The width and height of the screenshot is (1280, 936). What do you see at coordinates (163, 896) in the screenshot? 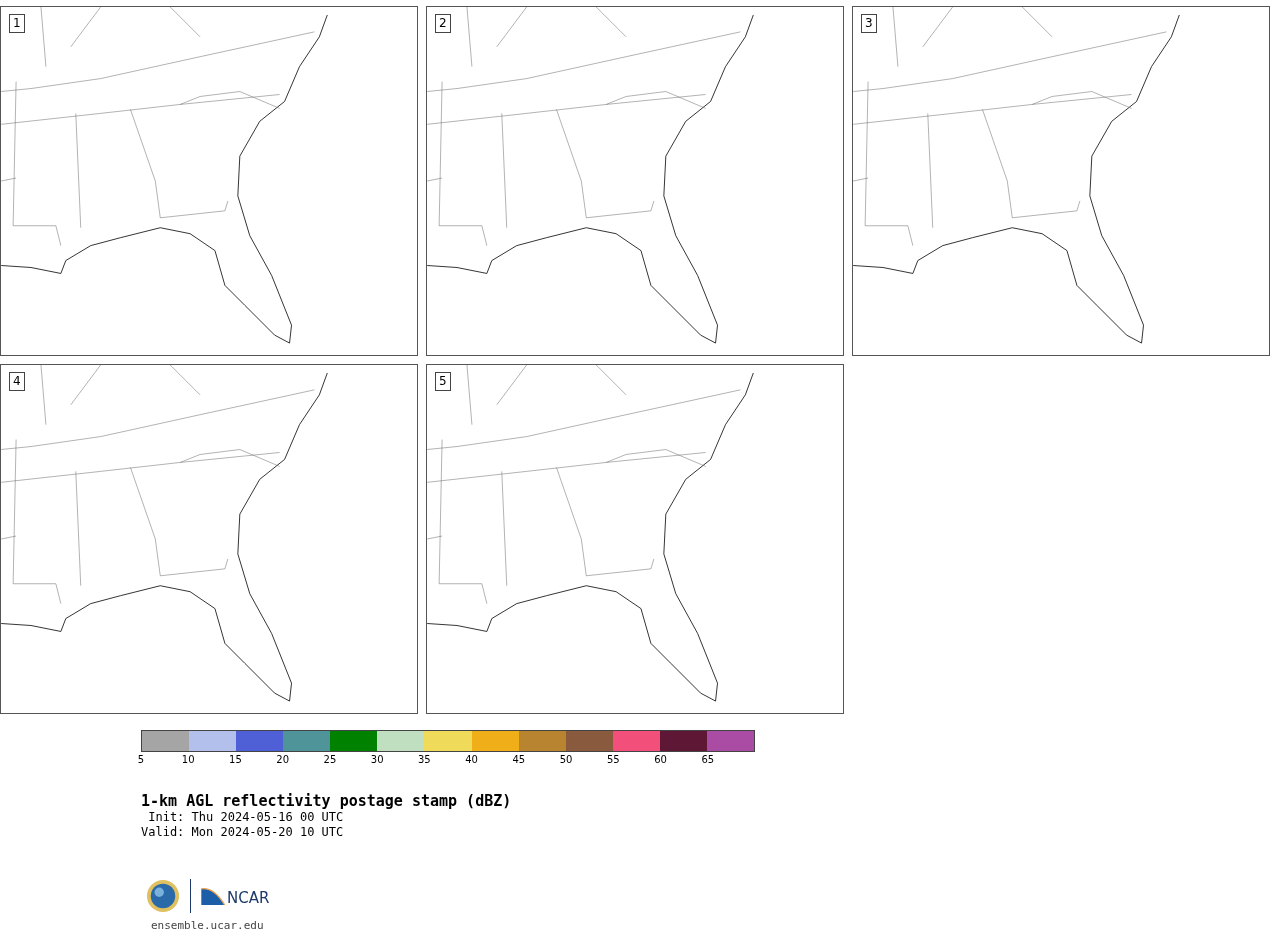
I see `globe-seal-icon` at bounding box center [163, 896].